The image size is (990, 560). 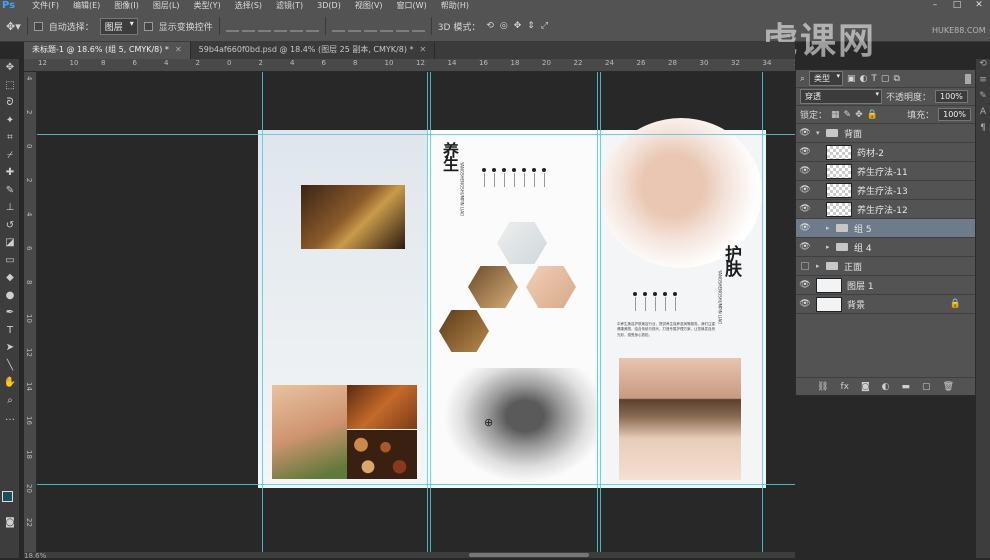 I want to click on eraser-tool-icon: ◪, so click(x=10, y=243).